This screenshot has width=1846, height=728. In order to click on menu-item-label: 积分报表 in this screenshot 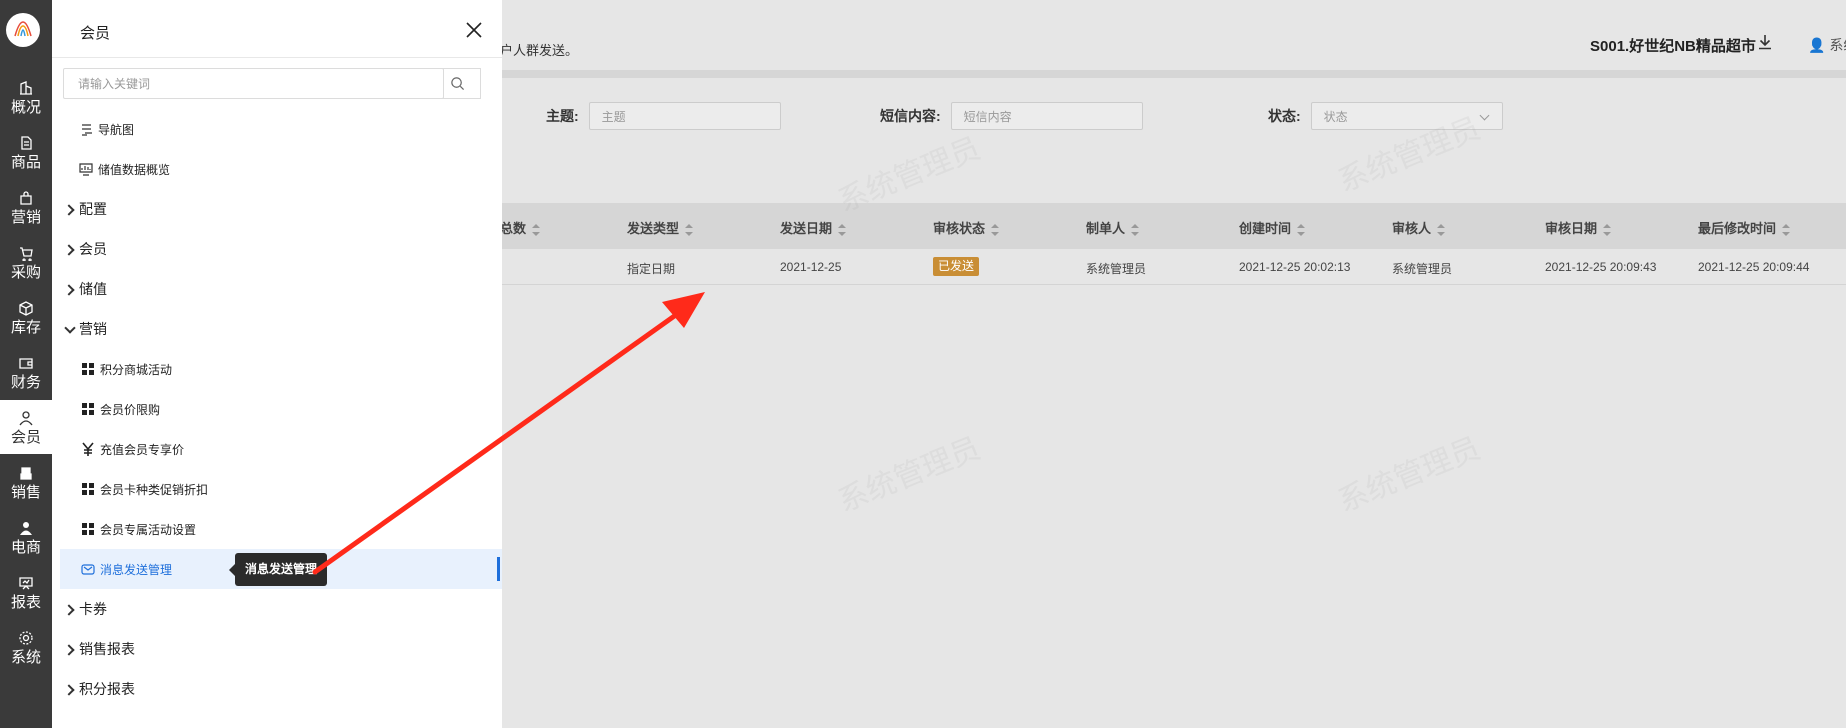, I will do `click(107, 689)`.